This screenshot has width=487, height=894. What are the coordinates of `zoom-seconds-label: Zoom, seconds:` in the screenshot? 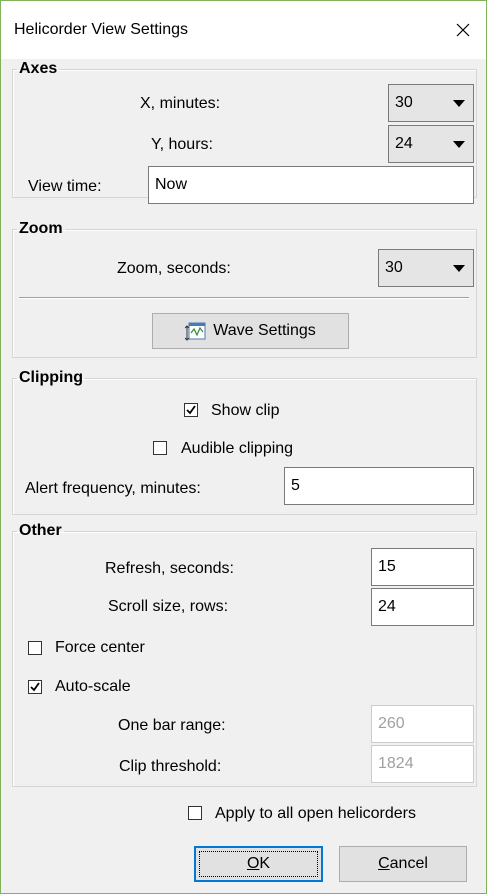 It's located at (174, 268).